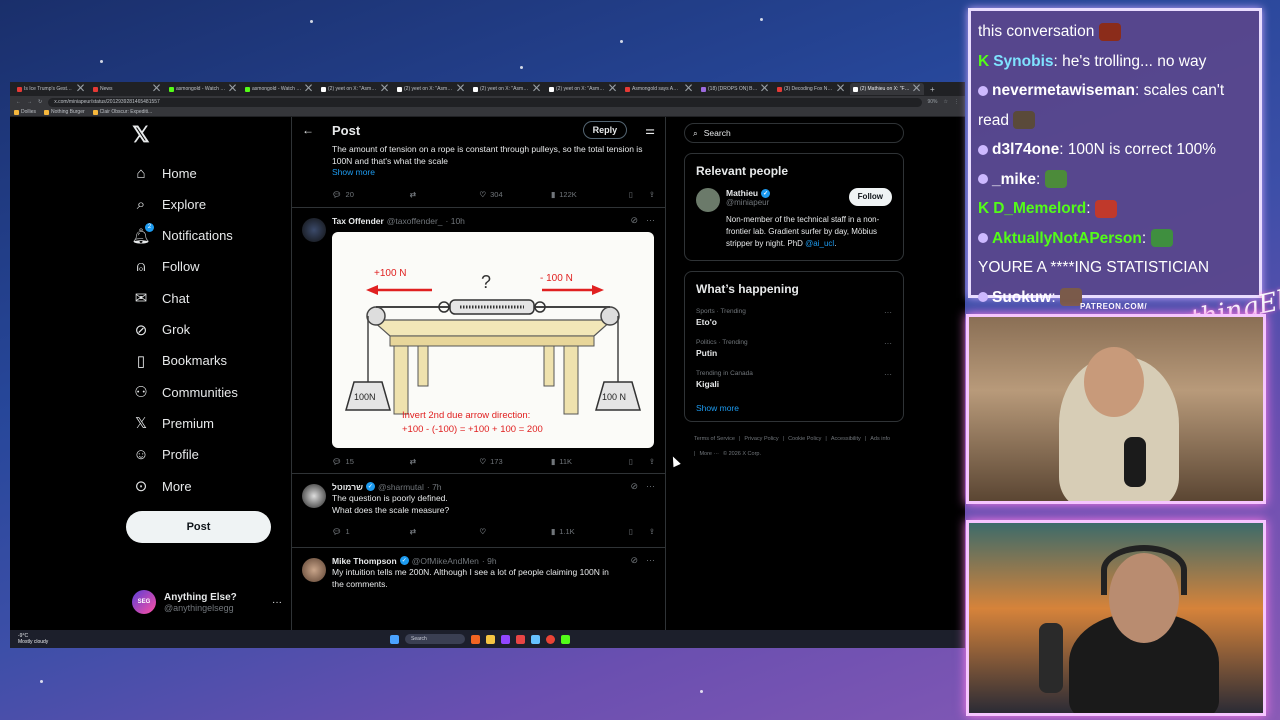  I want to click on reply-action: 💬︎ 1, so click(371, 531).